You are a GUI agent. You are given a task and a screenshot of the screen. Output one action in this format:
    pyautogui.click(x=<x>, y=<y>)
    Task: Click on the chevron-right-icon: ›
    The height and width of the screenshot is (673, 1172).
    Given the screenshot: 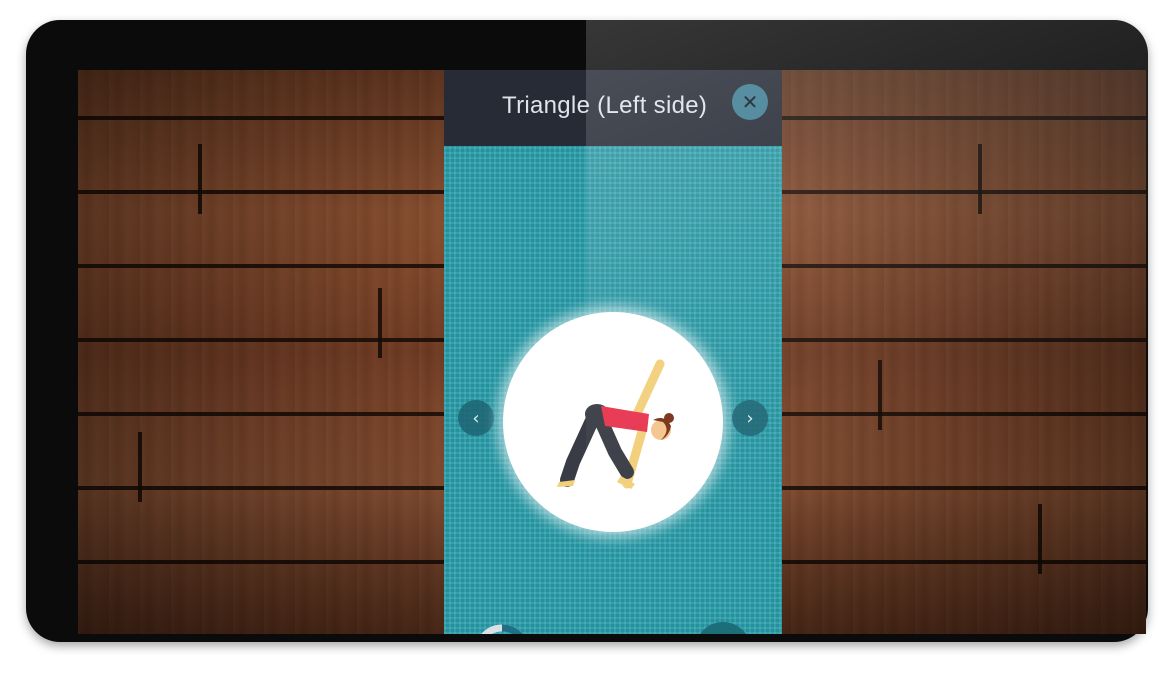 What is the action you would take?
    pyautogui.click(x=750, y=418)
    